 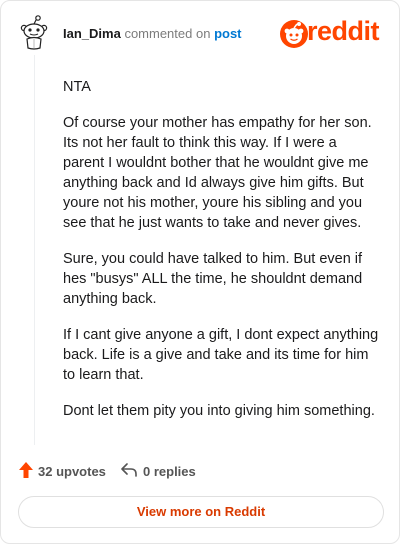 I want to click on reddit-wordmark: reddit, so click(x=343, y=31).